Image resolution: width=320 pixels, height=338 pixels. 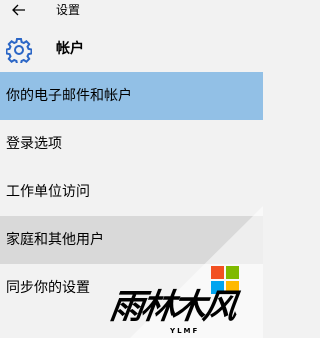 What do you see at coordinates (131, 192) in the screenshot?
I see `nav-item-work-access: 工作单位访问` at bounding box center [131, 192].